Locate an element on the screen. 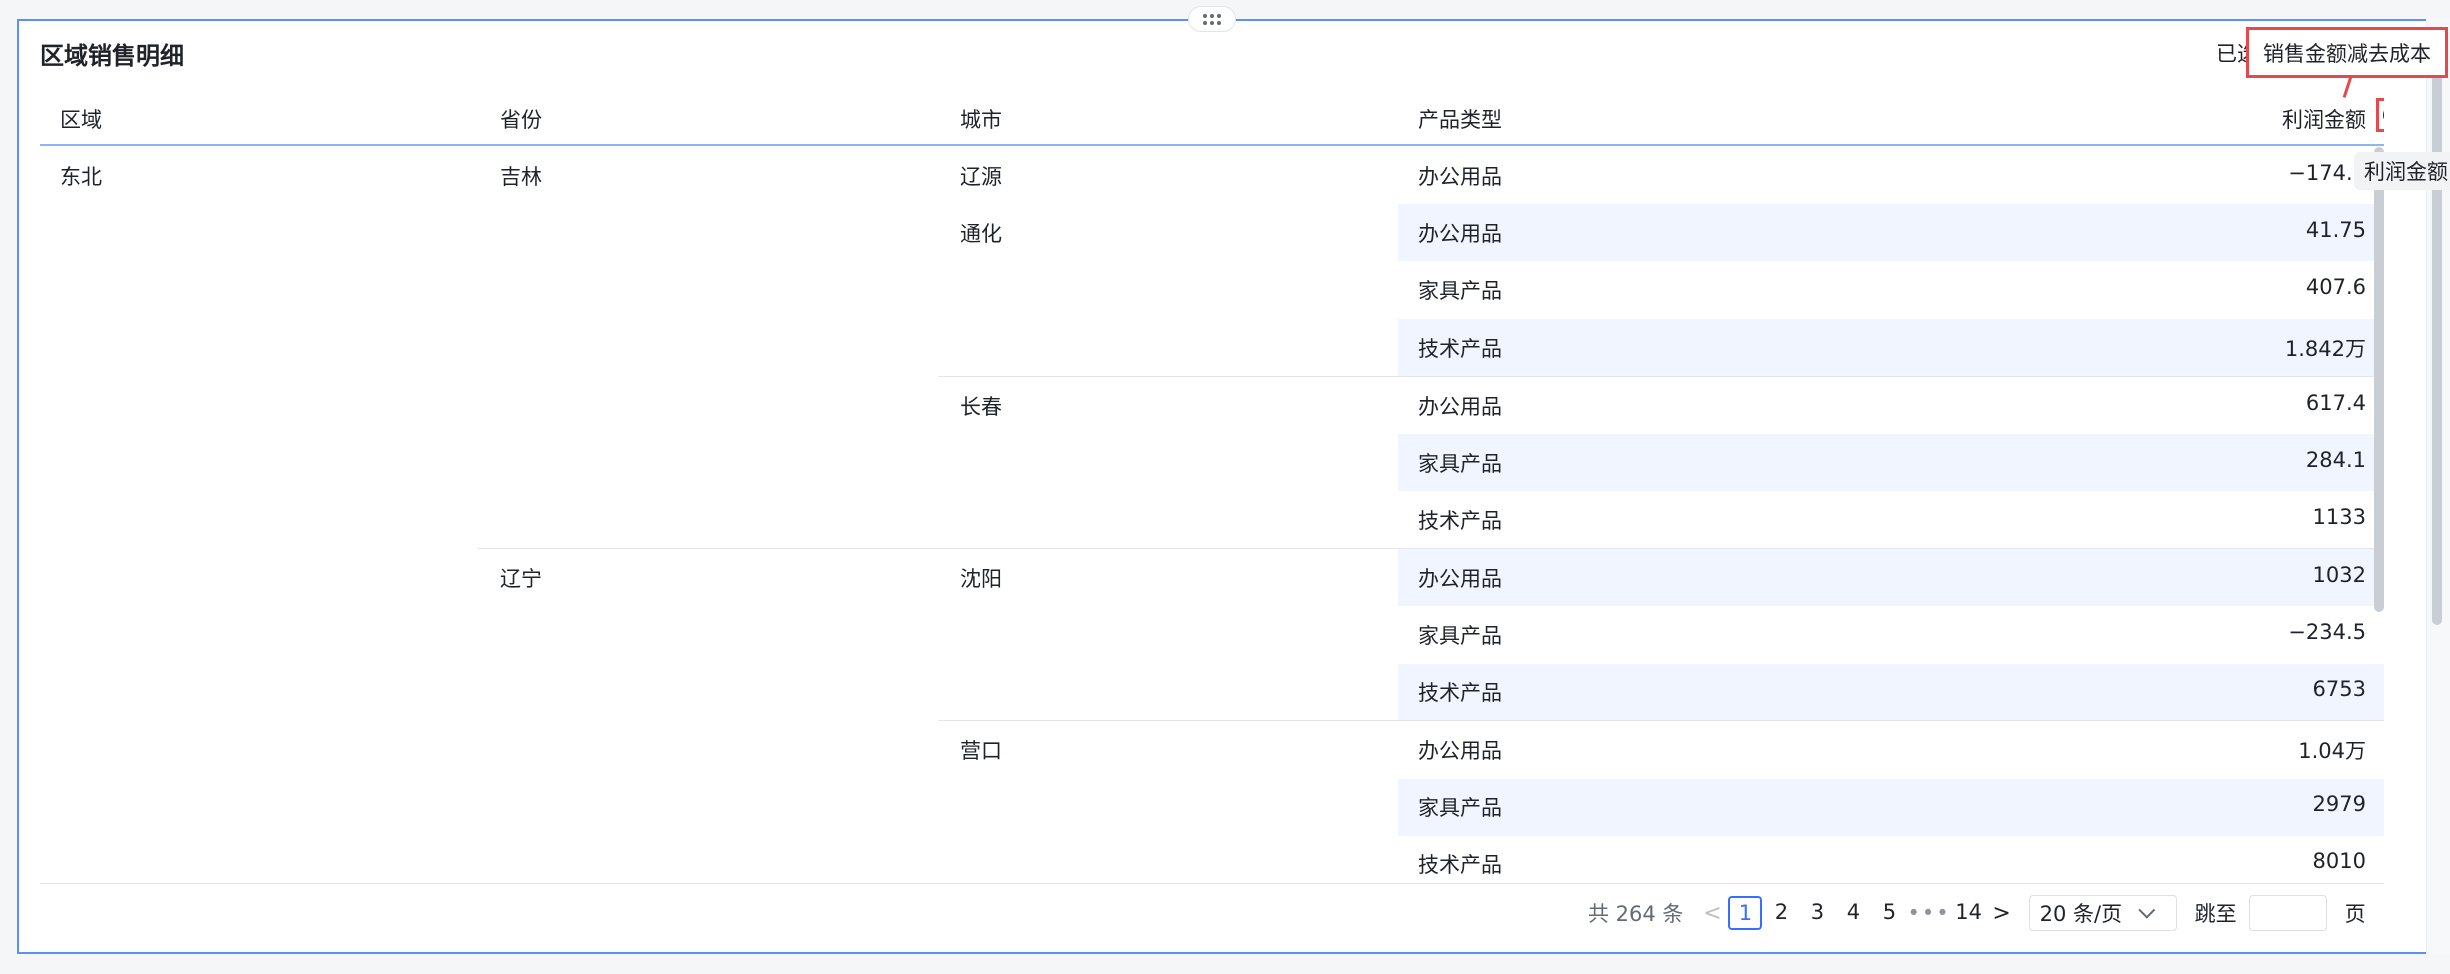  page-button-4: 4 is located at coordinates (1853, 913).